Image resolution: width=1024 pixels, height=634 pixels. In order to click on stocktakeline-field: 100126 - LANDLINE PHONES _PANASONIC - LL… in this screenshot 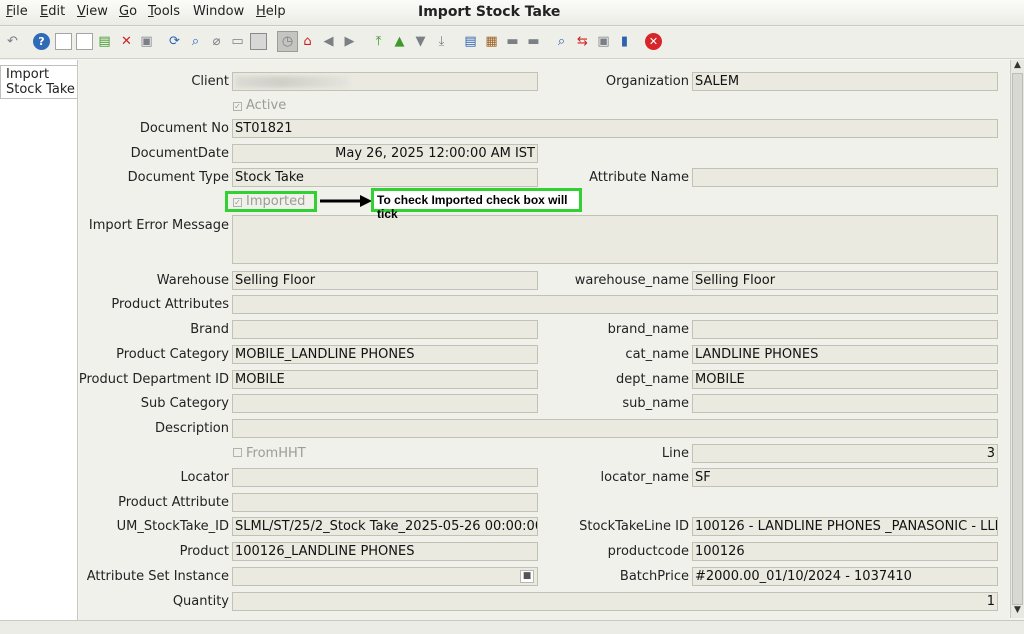, I will do `click(845, 526)`.